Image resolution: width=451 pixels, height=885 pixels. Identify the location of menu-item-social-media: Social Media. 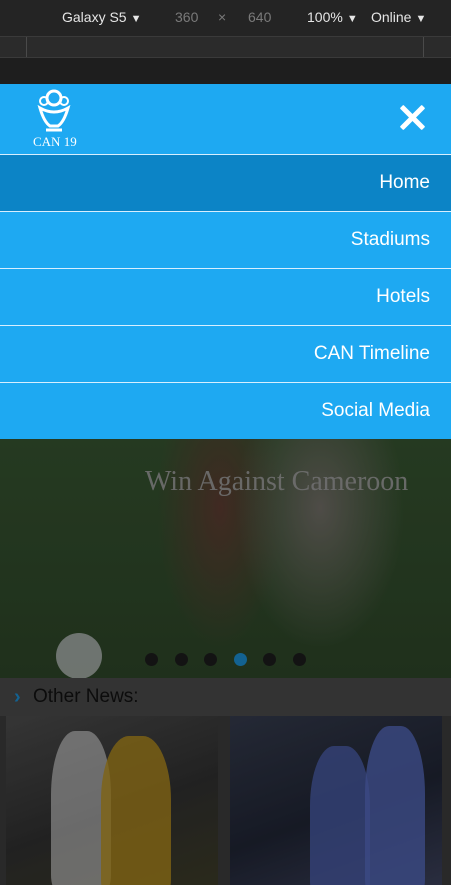
(225, 410).